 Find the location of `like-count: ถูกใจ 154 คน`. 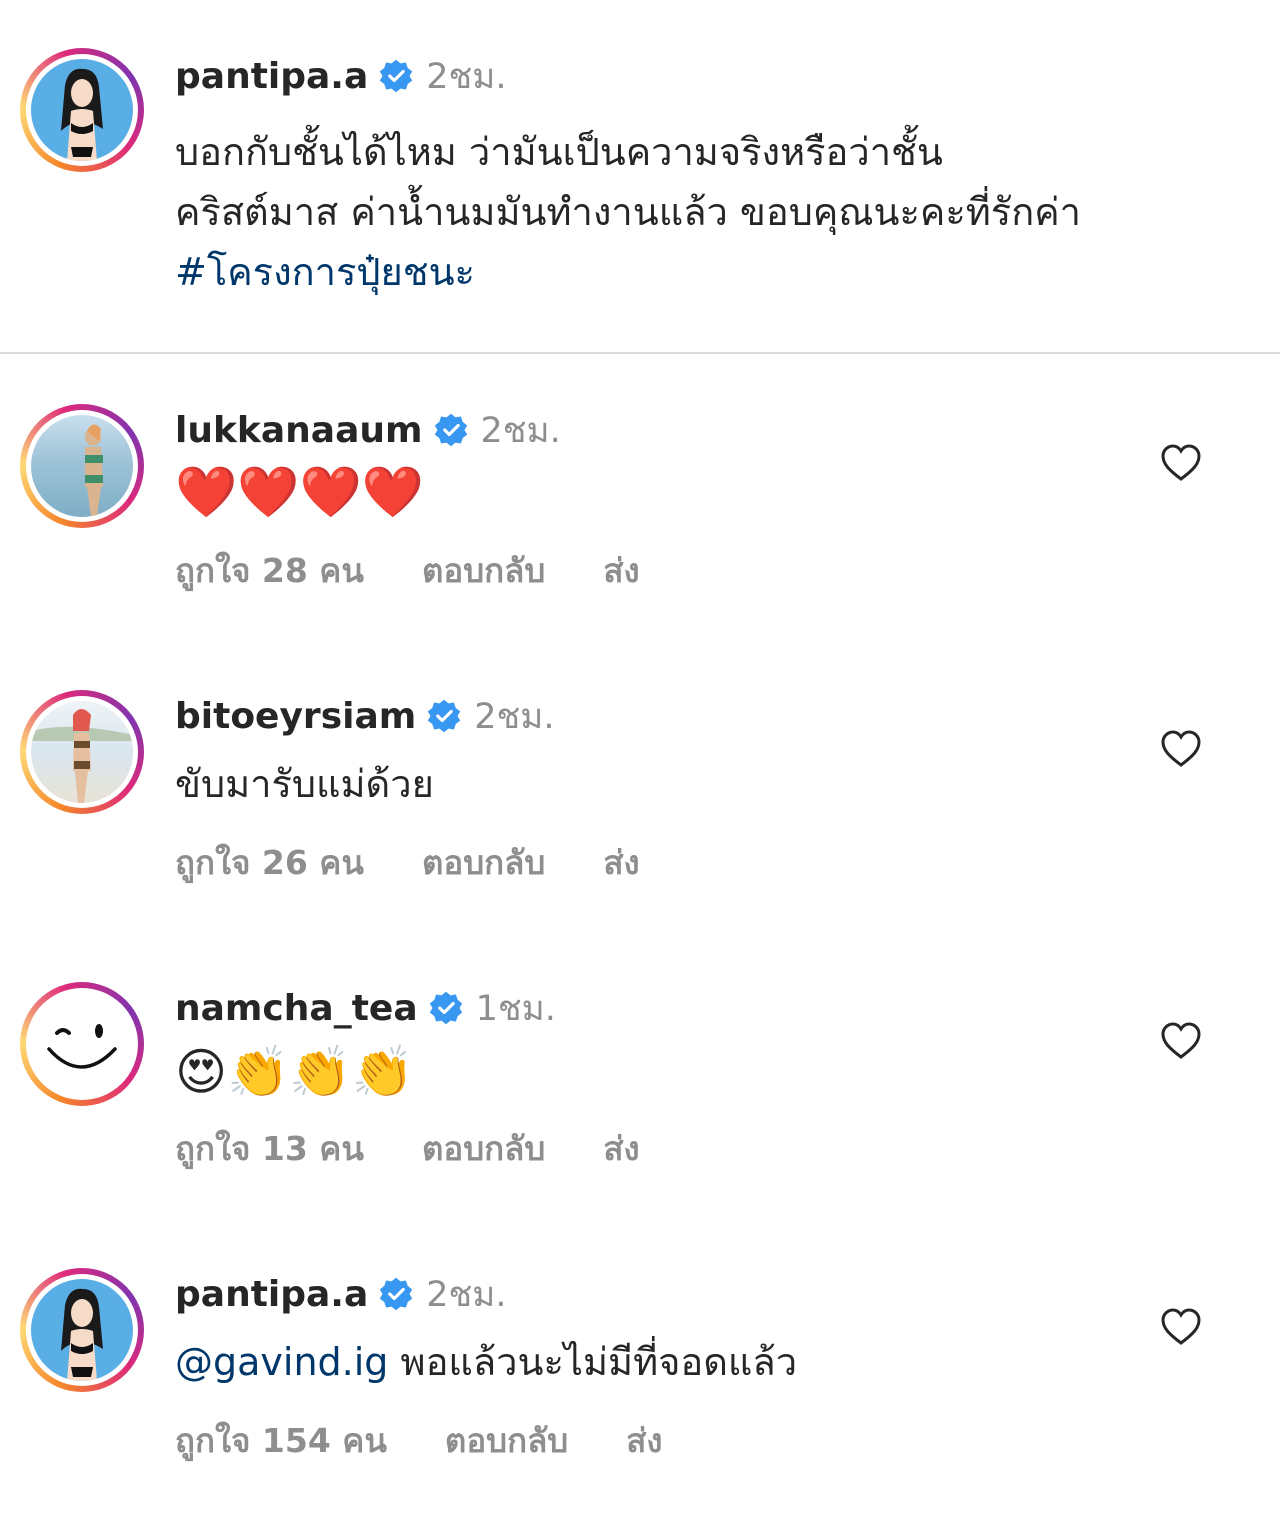

like-count: ถูกใจ 154 คน is located at coordinates (281, 1440).